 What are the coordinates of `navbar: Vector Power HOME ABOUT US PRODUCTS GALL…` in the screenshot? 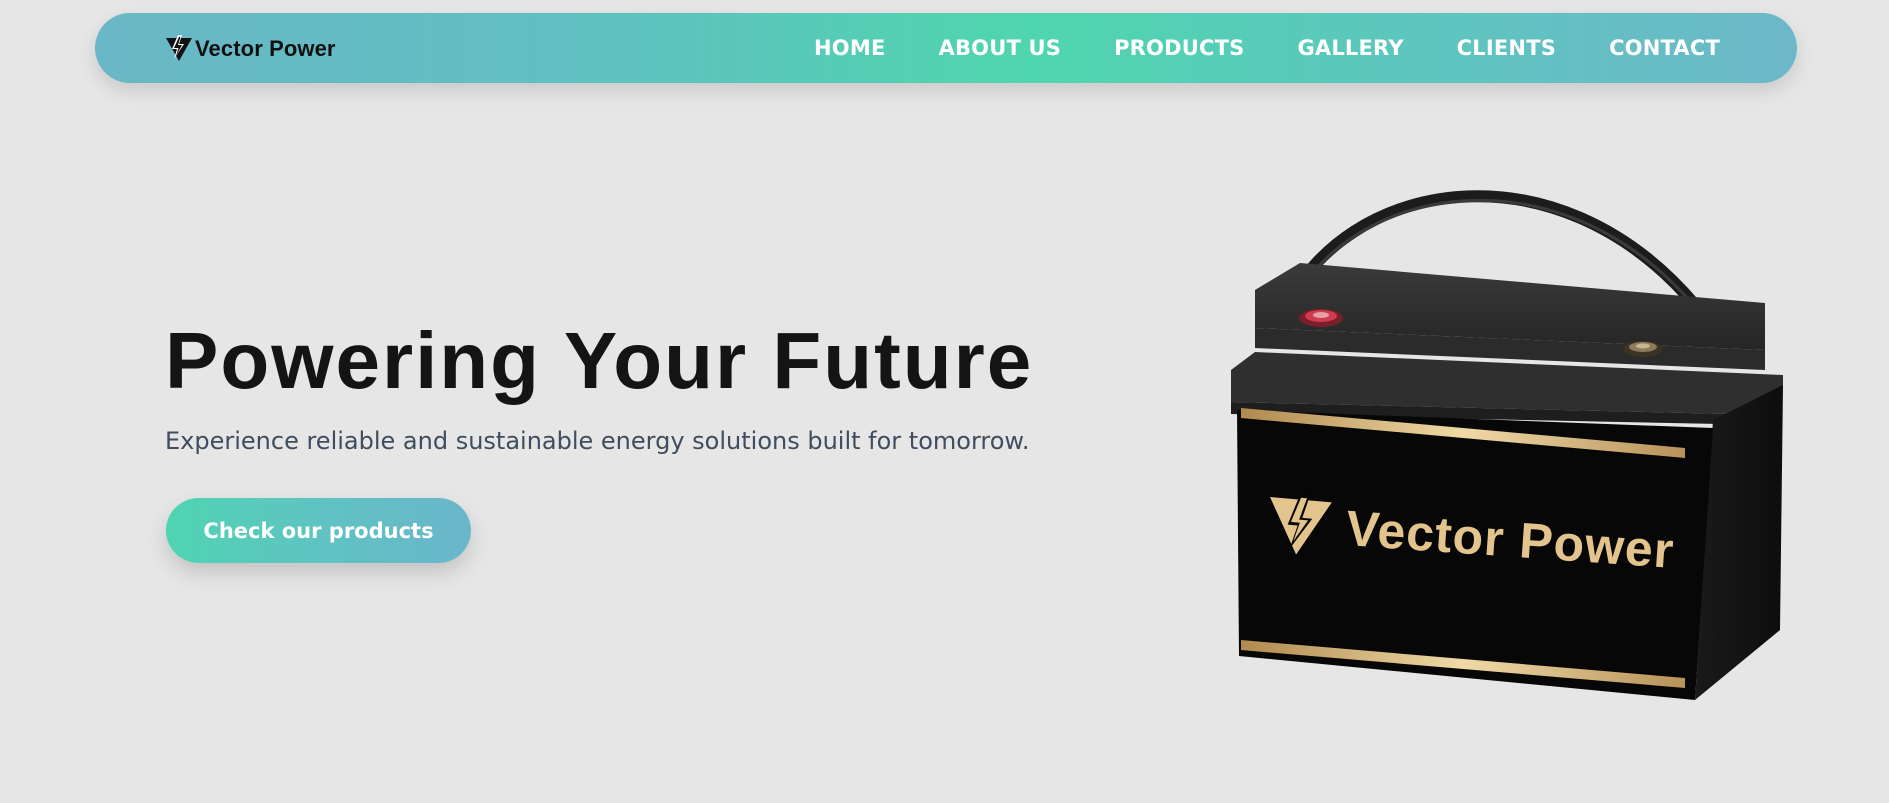 It's located at (946, 48).